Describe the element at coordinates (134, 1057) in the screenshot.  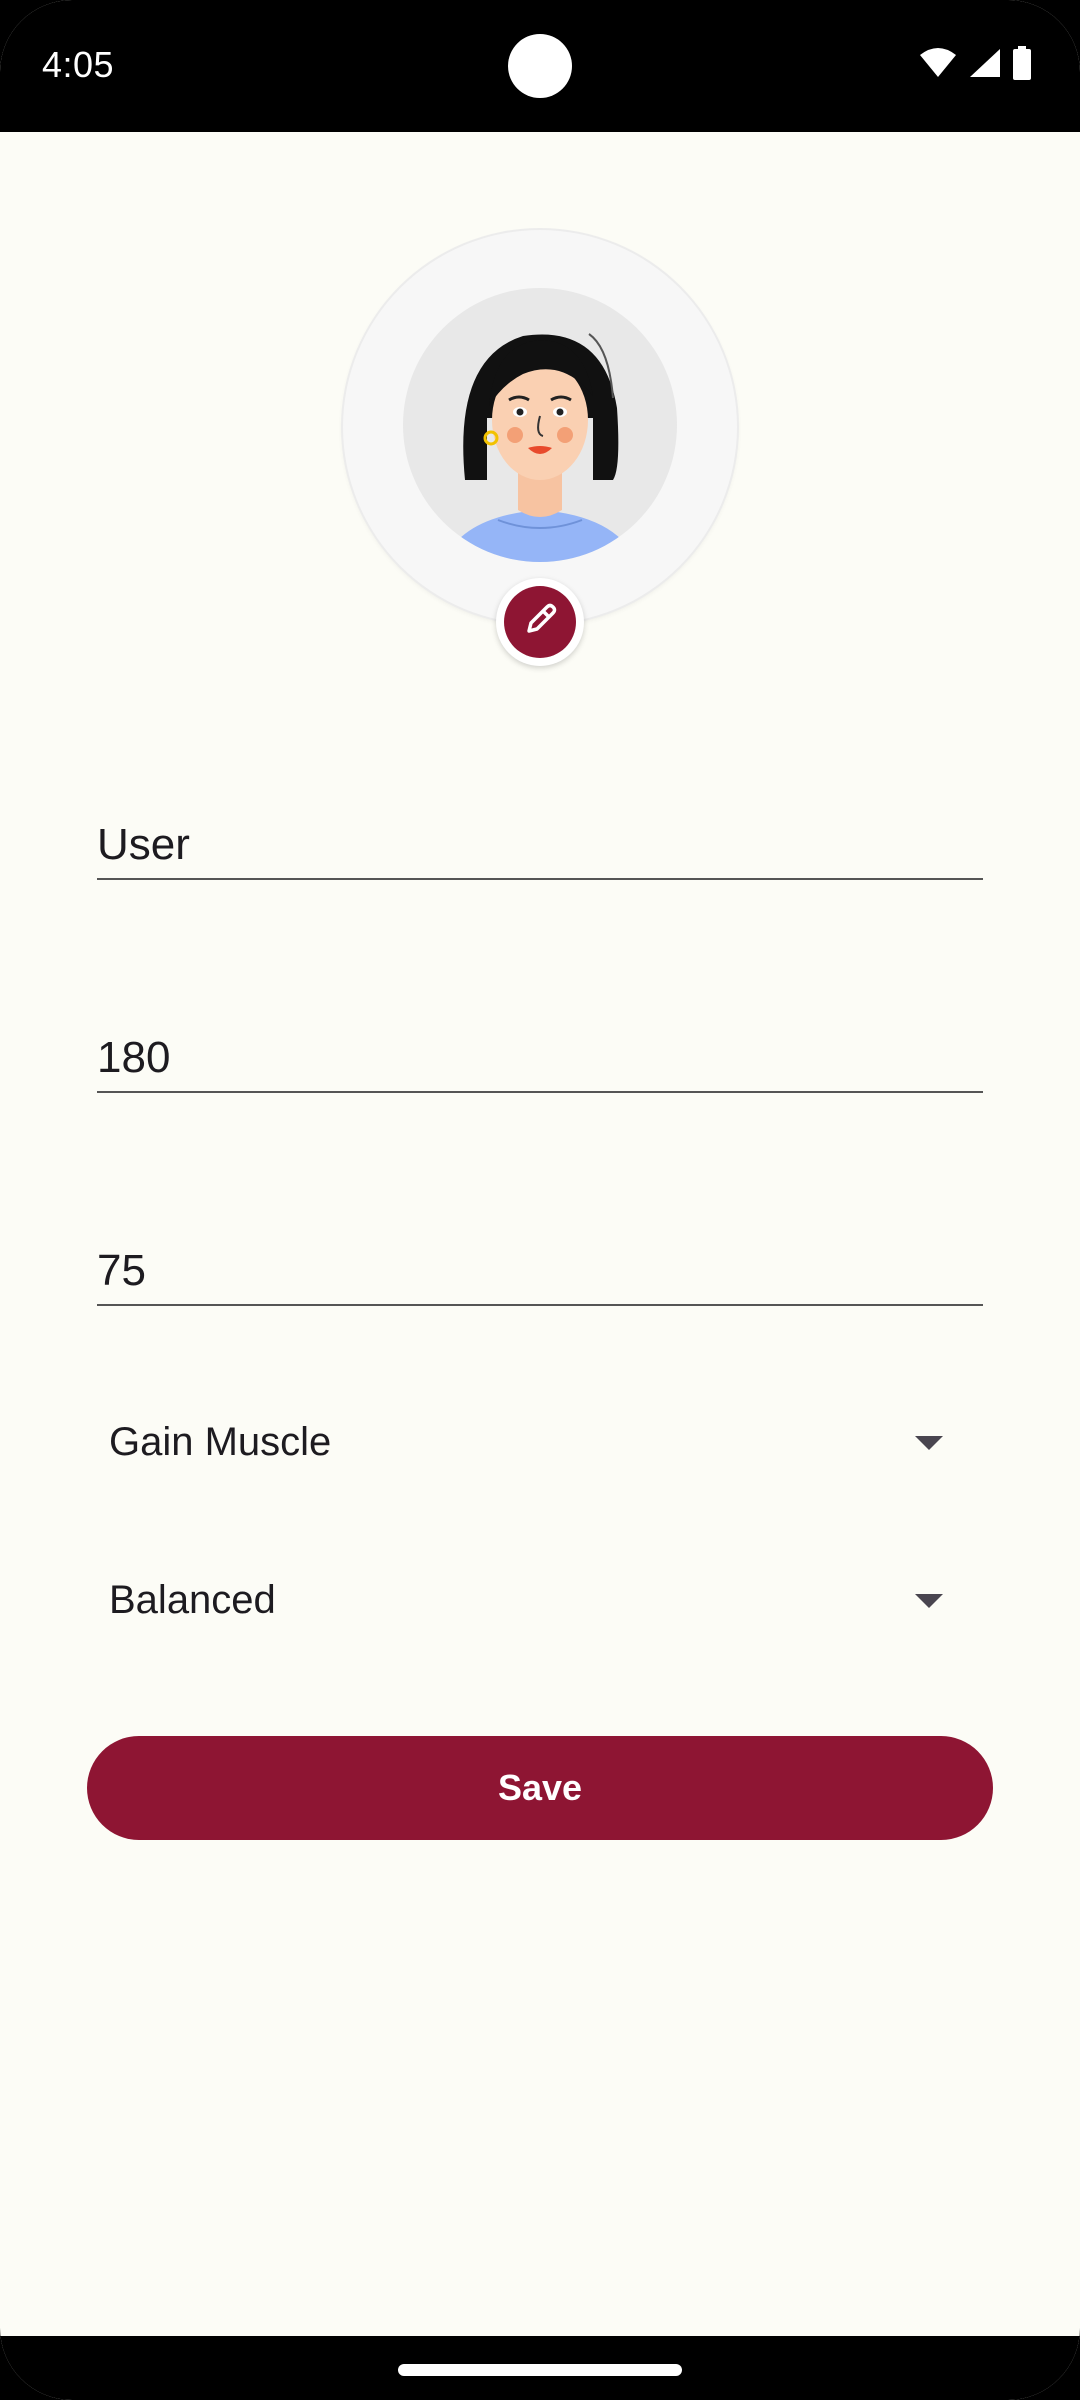
I see `height-field-value: 180` at that location.